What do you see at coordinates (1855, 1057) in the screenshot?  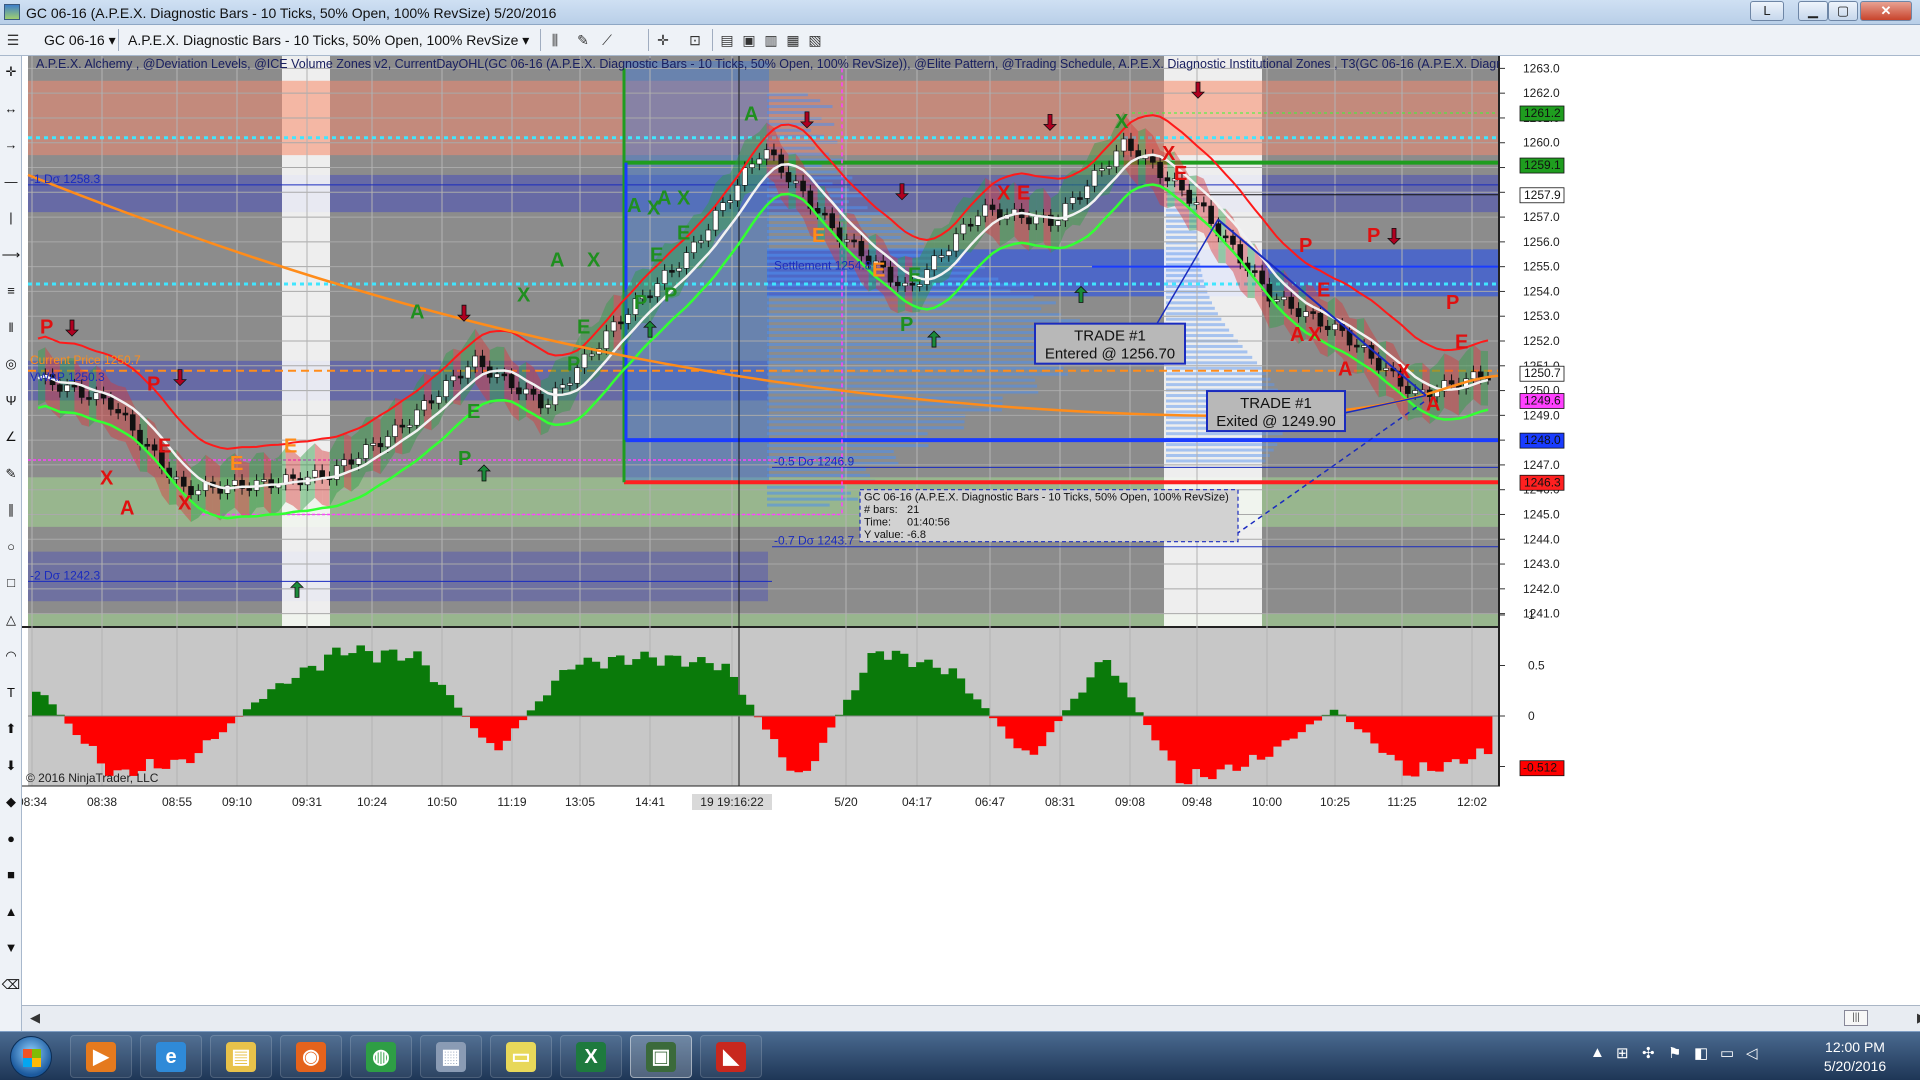 I see `taskbar-clock: 12:00 PM 5/20/2016` at bounding box center [1855, 1057].